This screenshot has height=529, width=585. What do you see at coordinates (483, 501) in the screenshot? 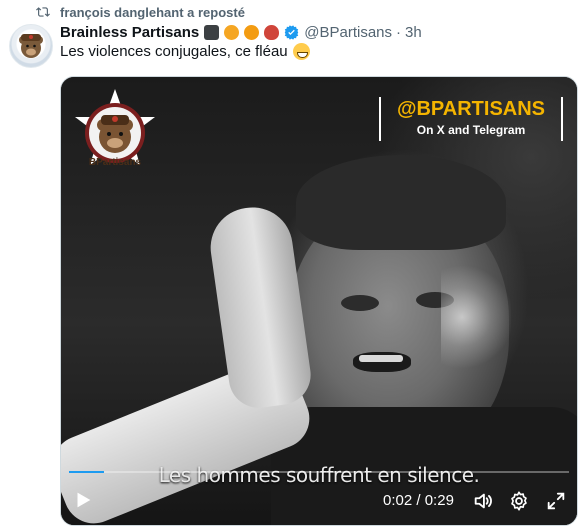
I see `volume-icon` at bounding box center [483, 501].